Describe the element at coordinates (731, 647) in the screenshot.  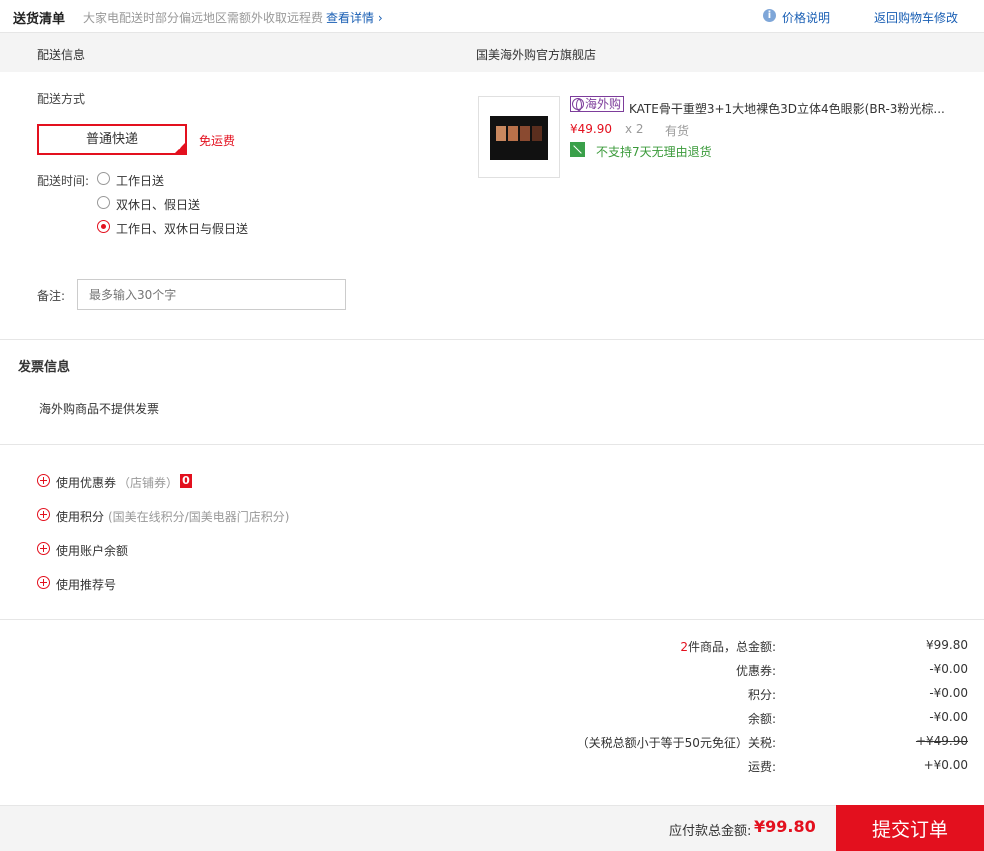
I see `item-count-suffix: 件商品，总金额:` at that location.